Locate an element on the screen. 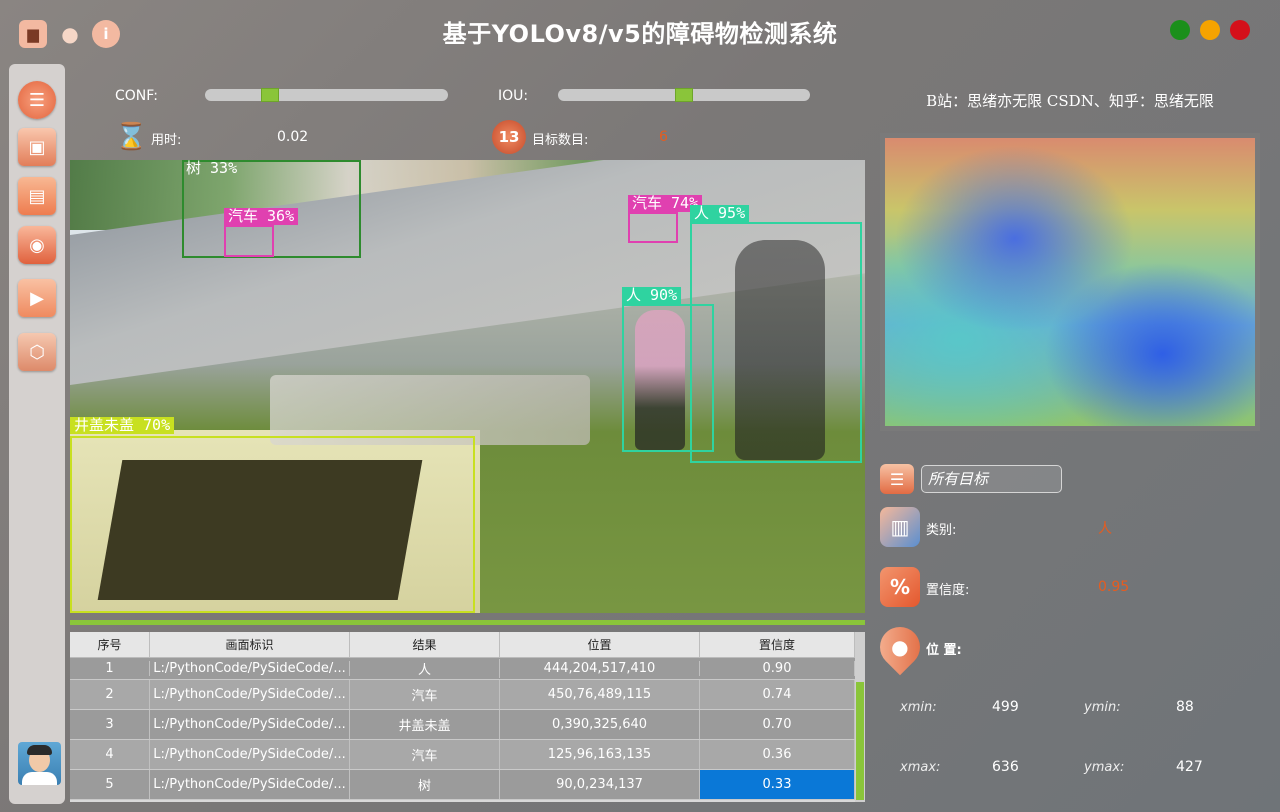 This screenshot has height=812, width=1280. filter-list-icon: ☰ is located at coordinates (897, 479).